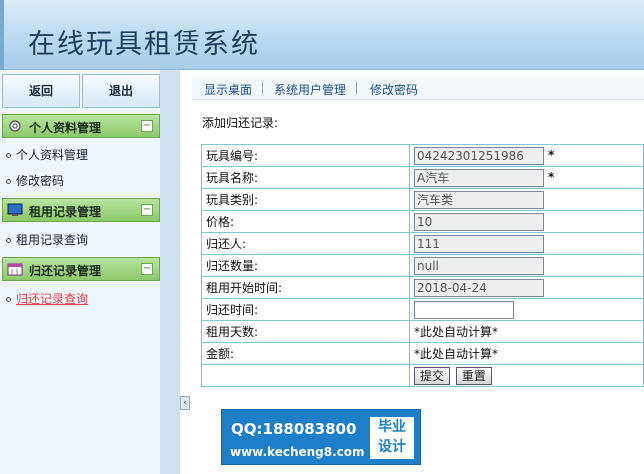 This screenshot has height=474, width=644. I want to click on field-label: 租用开始时间:, so click(305, 287).